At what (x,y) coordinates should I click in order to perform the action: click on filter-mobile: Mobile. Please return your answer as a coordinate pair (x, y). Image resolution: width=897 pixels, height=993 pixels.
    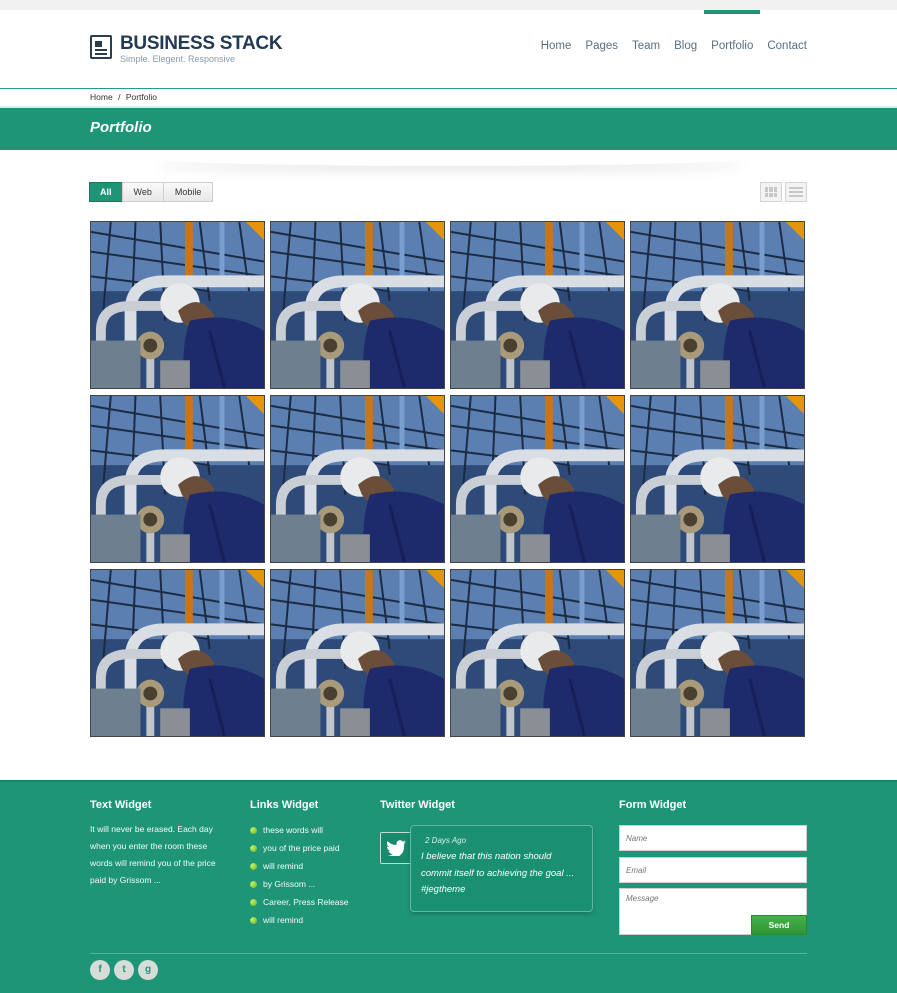
    Looking at the image, I should click on (188, 192).